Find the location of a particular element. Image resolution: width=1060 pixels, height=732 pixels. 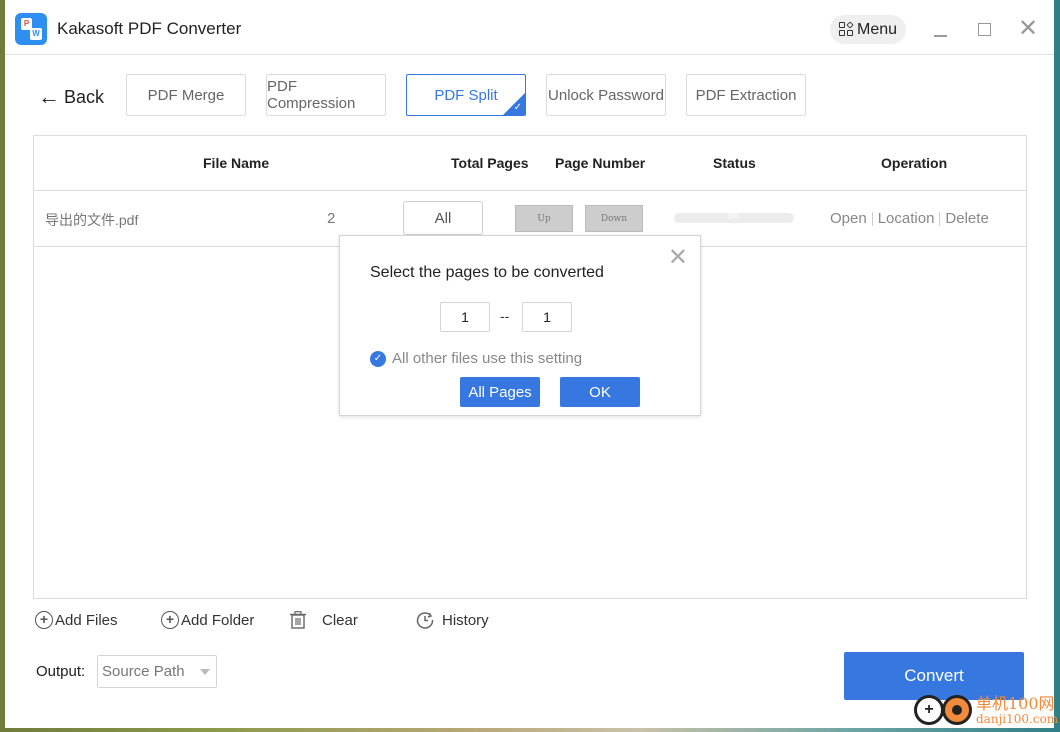

back-button: ← Back is located at coordinates (71, 97).